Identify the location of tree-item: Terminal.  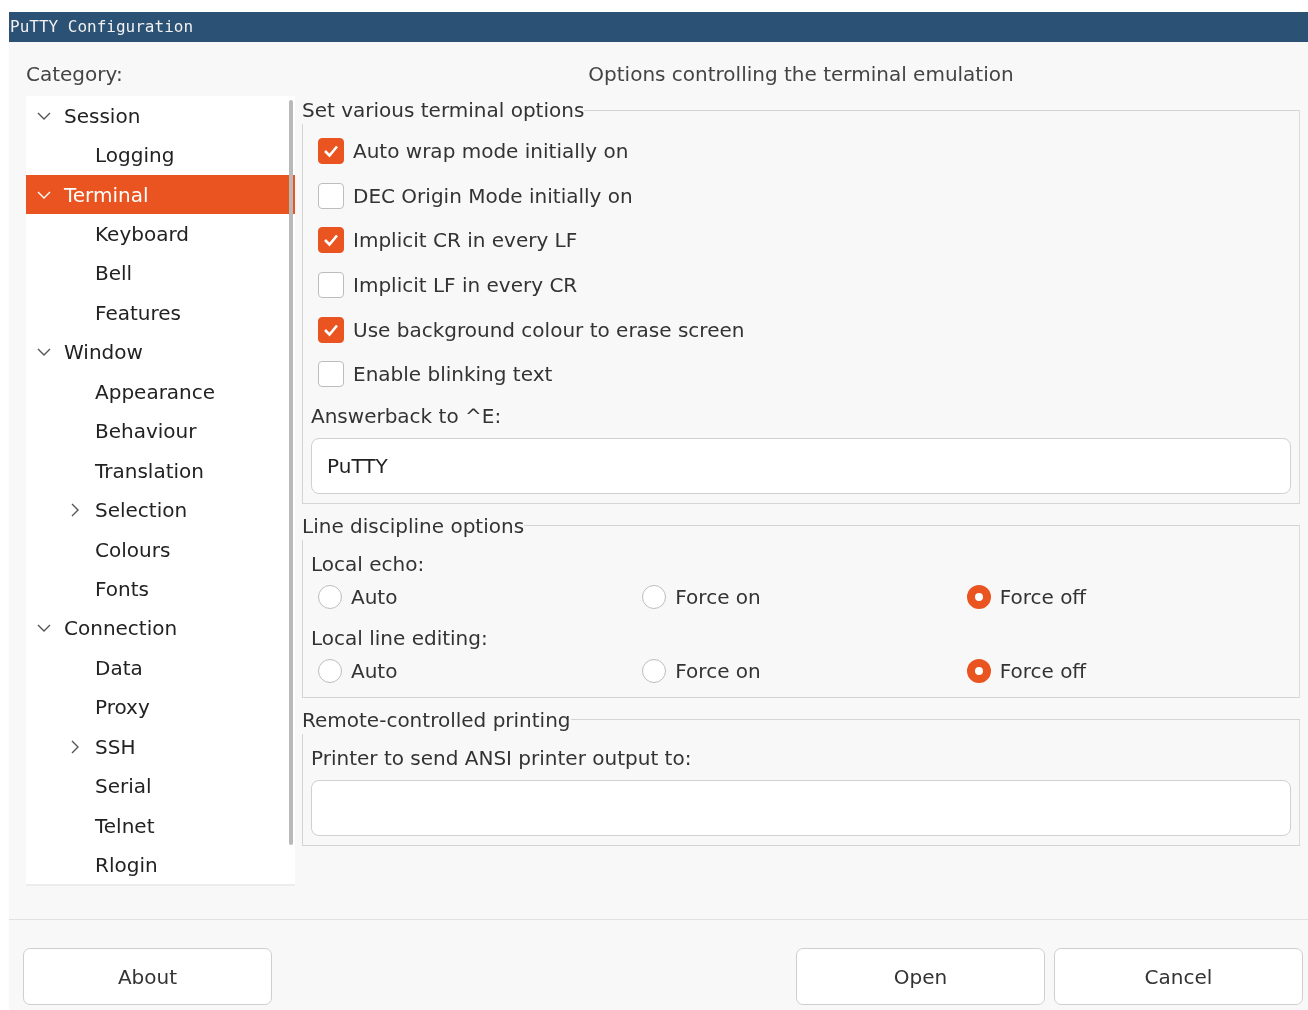
(160, 194).